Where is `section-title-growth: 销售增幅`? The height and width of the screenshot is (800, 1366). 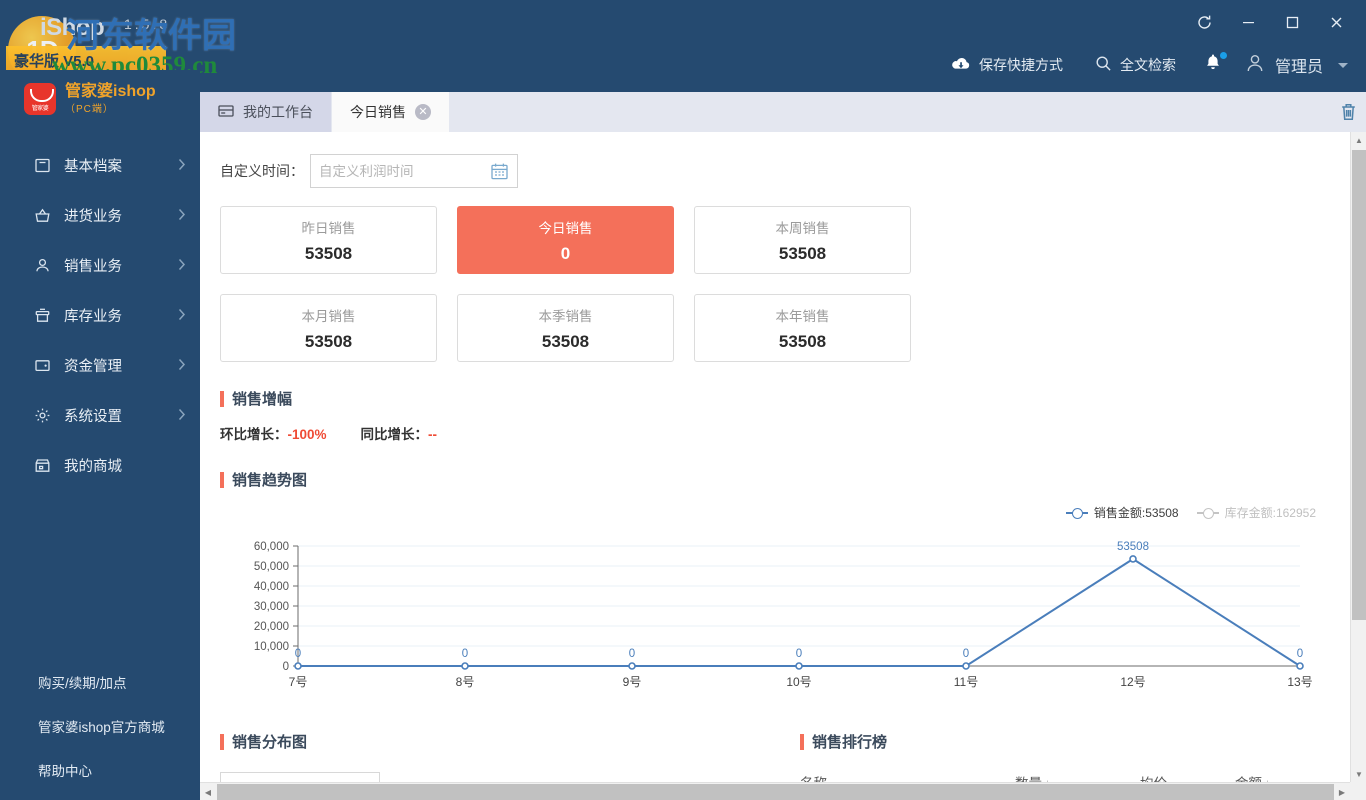 section-title-growth: 销售增幅 is located at coordinates (785, 398).